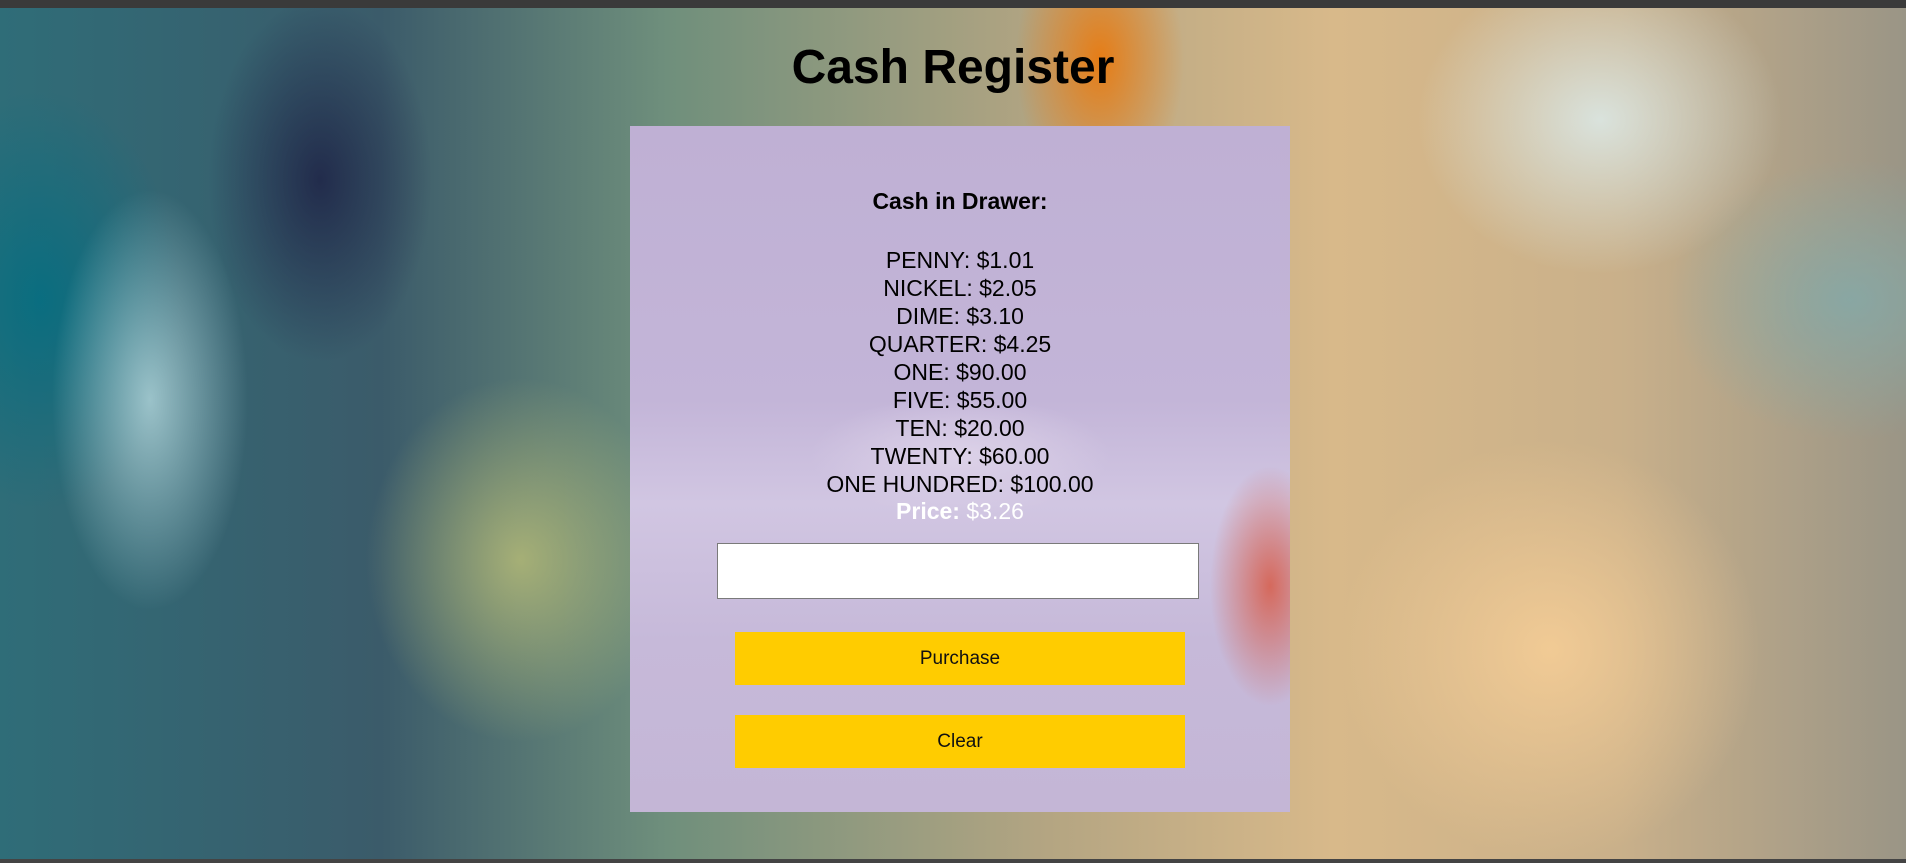 This screenshot has height=863, width=1906. What do you see at coordinates (995, 511) in the screenshot?
I see `price-value: $3.26` at bounding box center [995, 511].